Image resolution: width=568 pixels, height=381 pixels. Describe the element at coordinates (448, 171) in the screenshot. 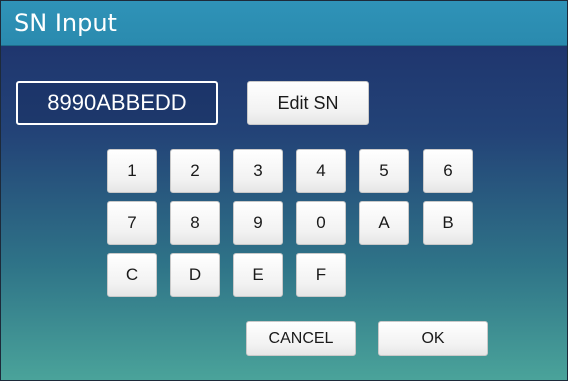

I see `key-6: 6` at that location.